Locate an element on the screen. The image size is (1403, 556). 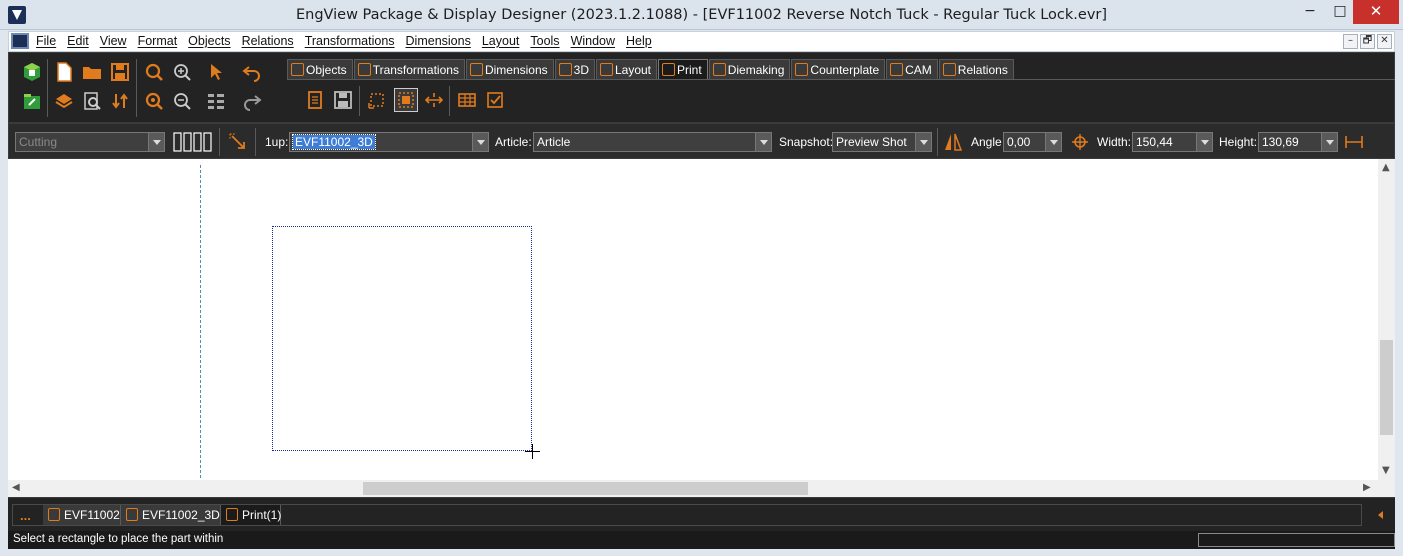
layout-bars-icon is located at coordinates (193, 142).